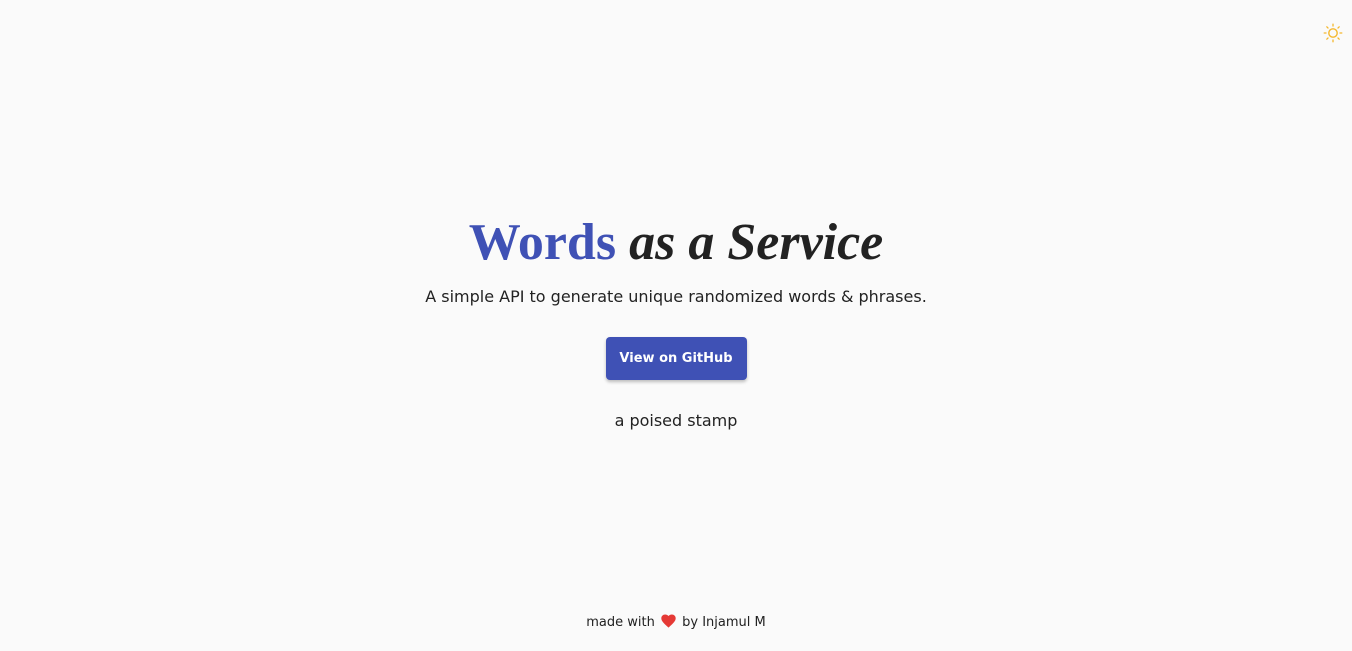  What do you see at coordinates (676, 358) in the screenshot?
I see `view-on-github-button: View on GitHub` at bounding box center [676, 358].